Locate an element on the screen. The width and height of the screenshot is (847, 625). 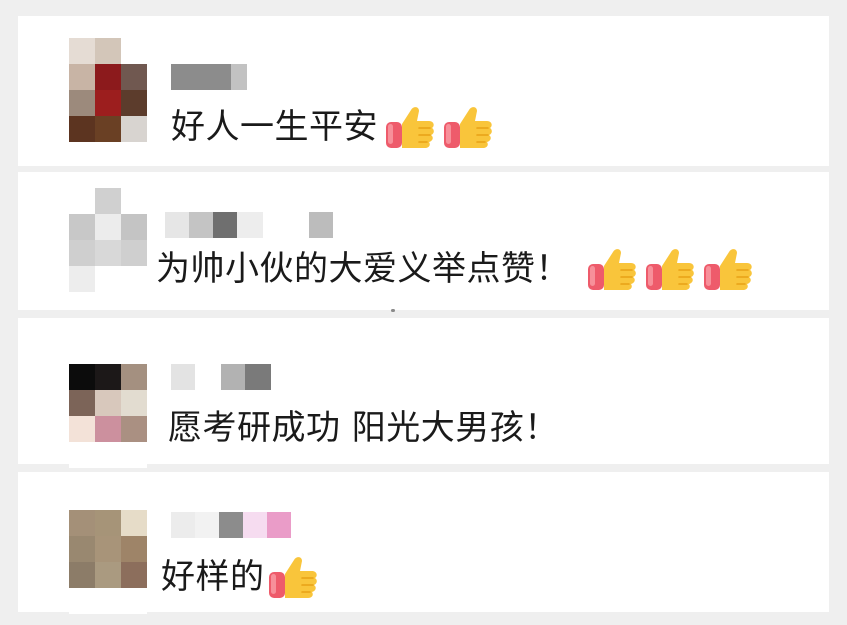
comment-text: 好样的 is located at coordinates (213, 577).